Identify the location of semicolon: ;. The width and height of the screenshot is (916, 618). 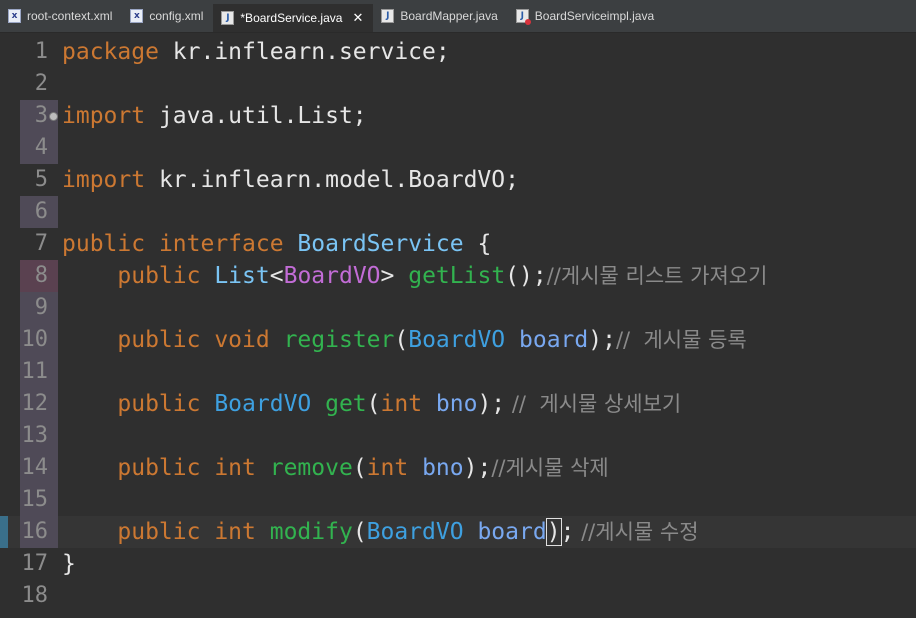
(567, 532).